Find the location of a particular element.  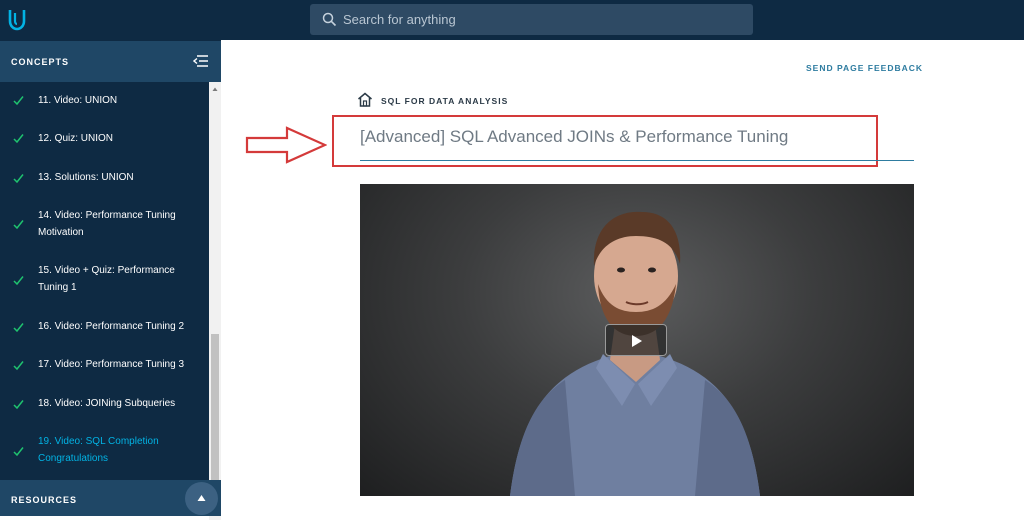

resources-bar: RESOURCES is located at coordinates (110, 498).